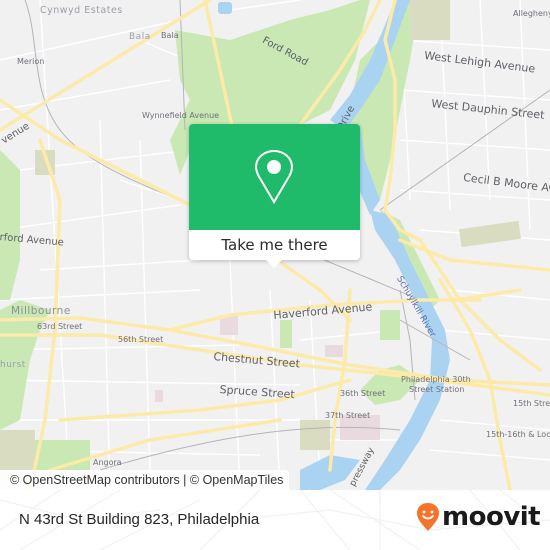 The width and height of the screenshot is (550, 550). Describe the element at coordinates (13, 365) in the screenshot. I see `place-label-hurst: hurst` at that location.